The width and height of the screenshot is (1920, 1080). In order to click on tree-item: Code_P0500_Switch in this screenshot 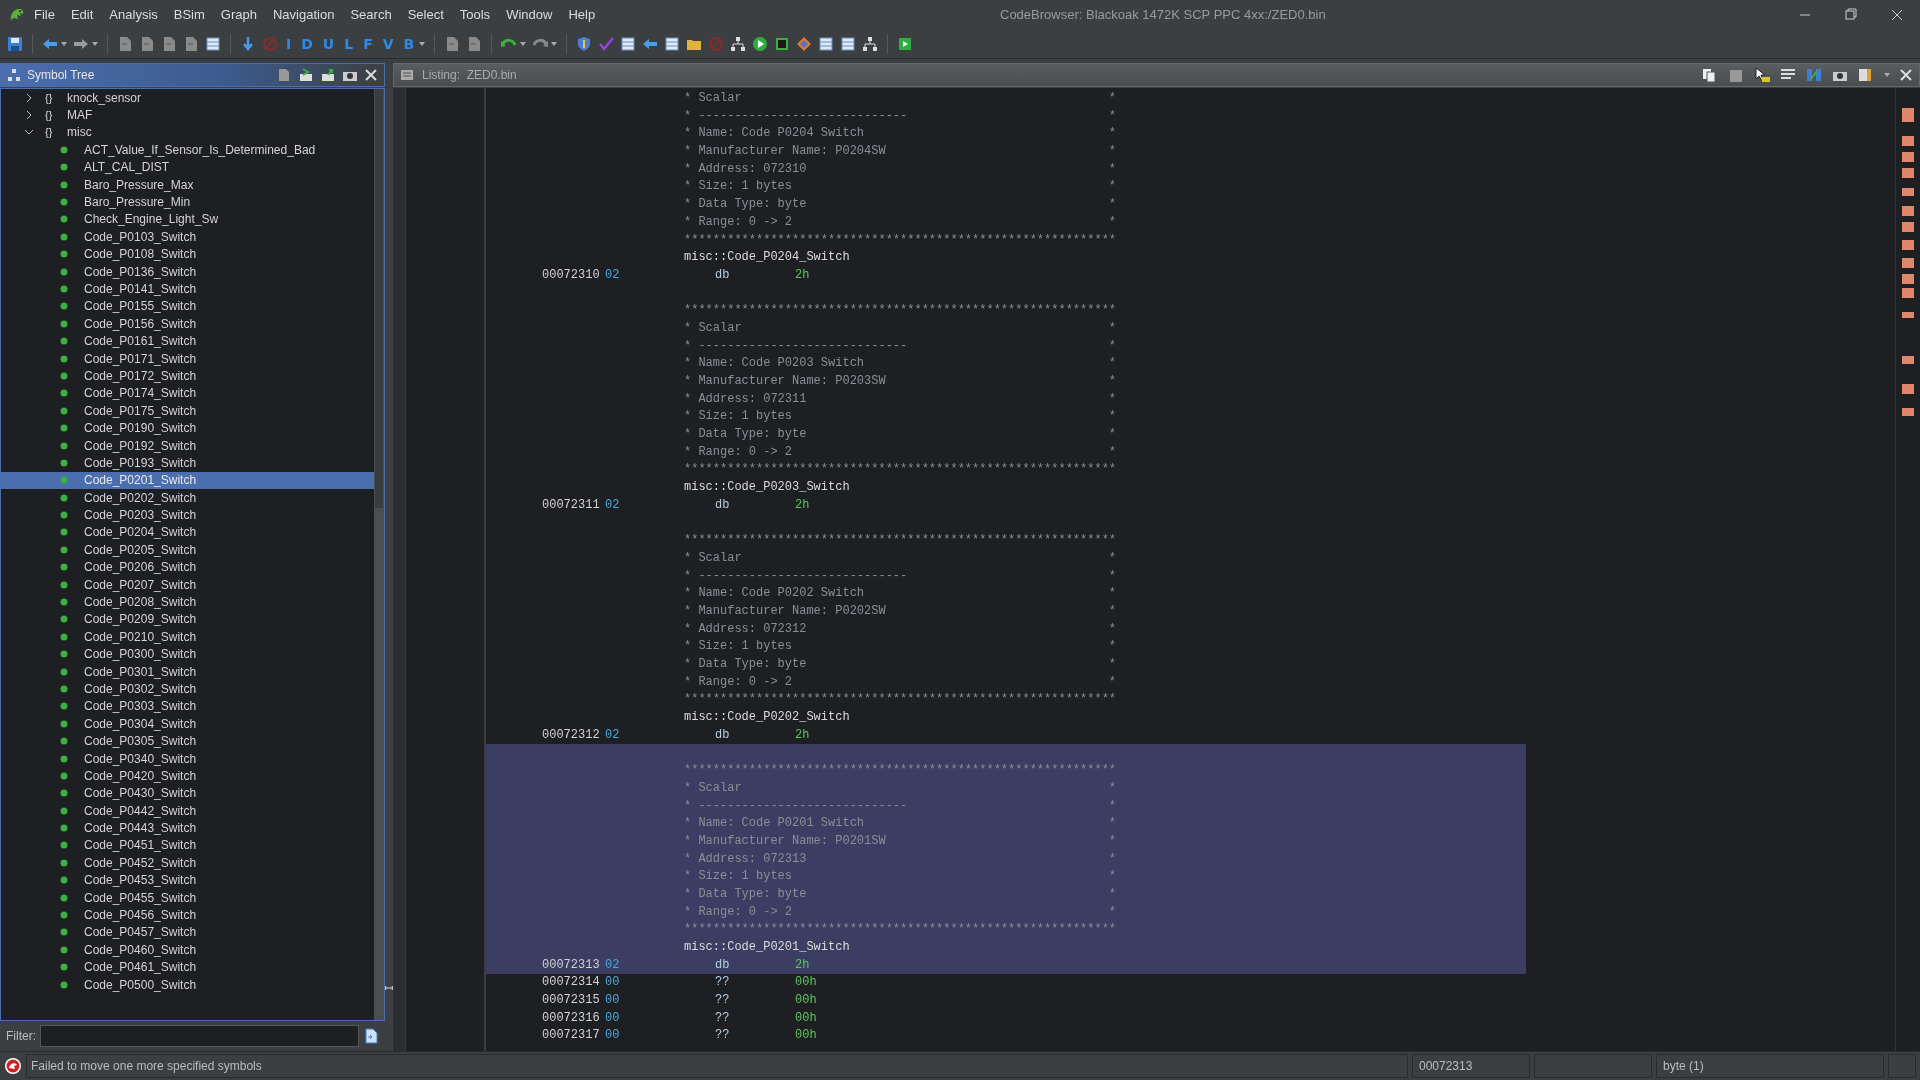, I will do `click(187, 984)`.